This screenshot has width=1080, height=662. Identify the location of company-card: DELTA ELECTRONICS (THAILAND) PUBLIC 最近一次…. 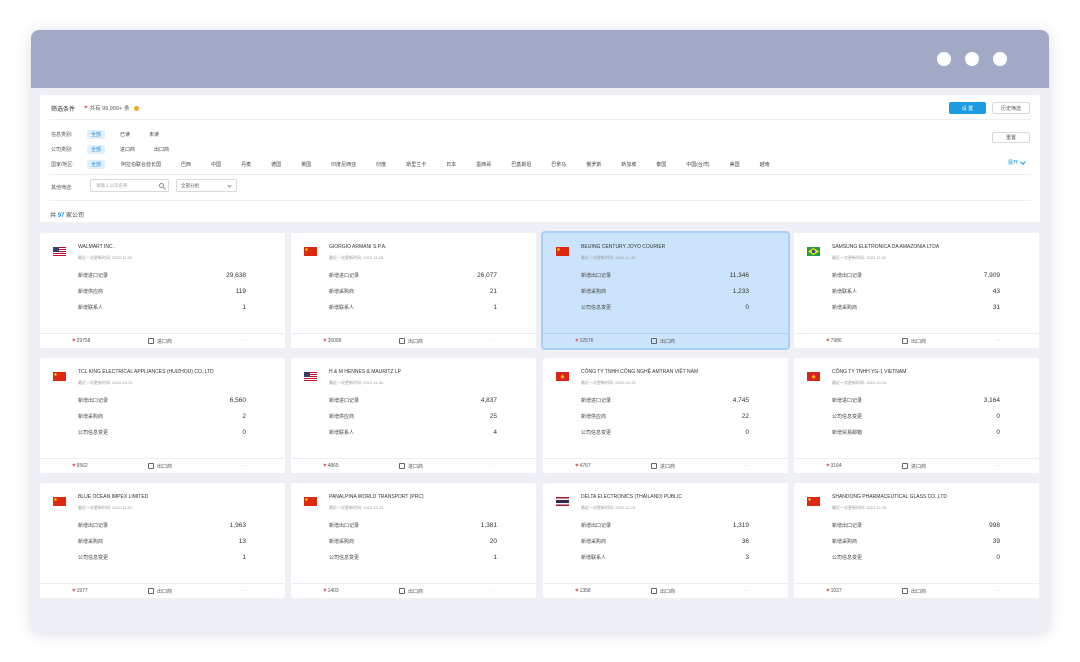
(665, 540).